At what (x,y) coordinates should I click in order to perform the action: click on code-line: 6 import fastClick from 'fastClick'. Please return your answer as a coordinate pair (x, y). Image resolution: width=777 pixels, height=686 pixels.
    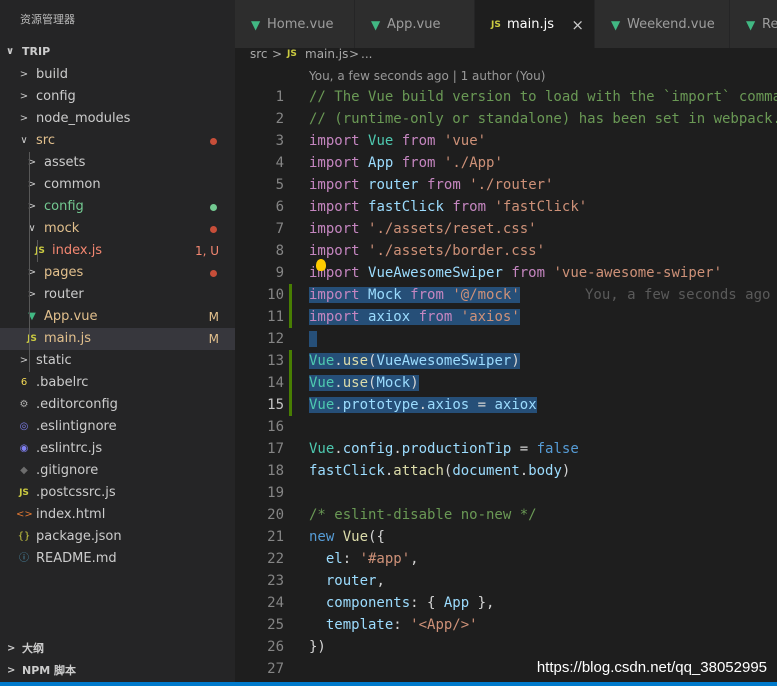
    Looking at the image, I should click on (506, 207).